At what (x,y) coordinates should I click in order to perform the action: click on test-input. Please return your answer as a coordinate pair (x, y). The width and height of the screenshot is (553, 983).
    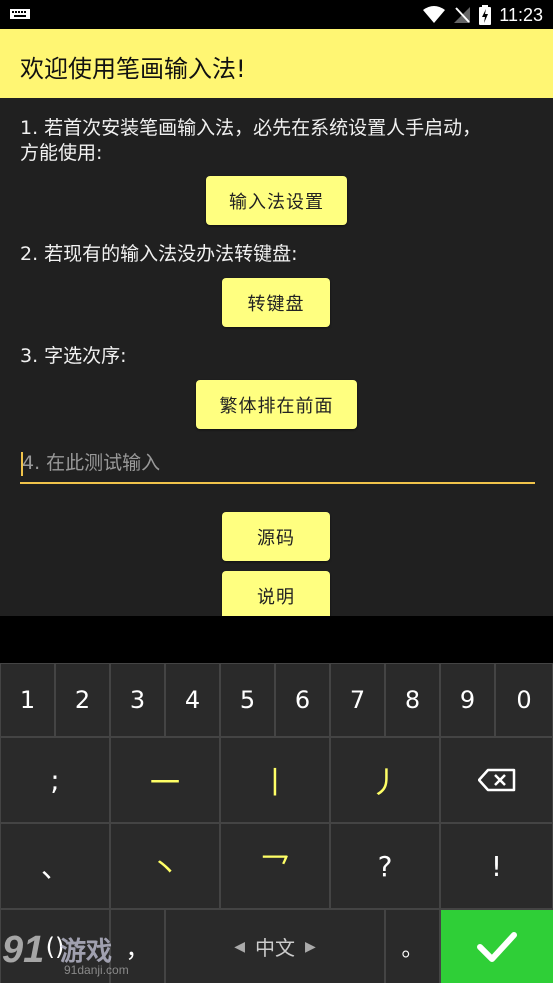
    Looking at the image, I should click on (277, 464).